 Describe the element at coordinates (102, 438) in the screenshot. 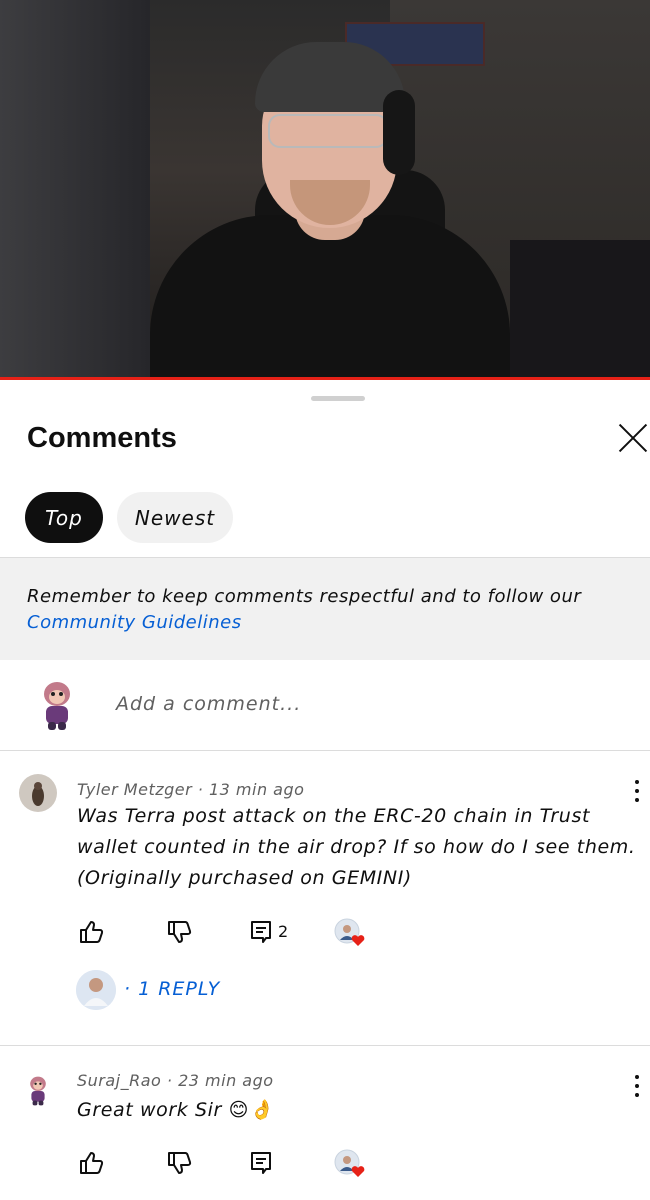

I see `sheet-title: Comments` at that location.